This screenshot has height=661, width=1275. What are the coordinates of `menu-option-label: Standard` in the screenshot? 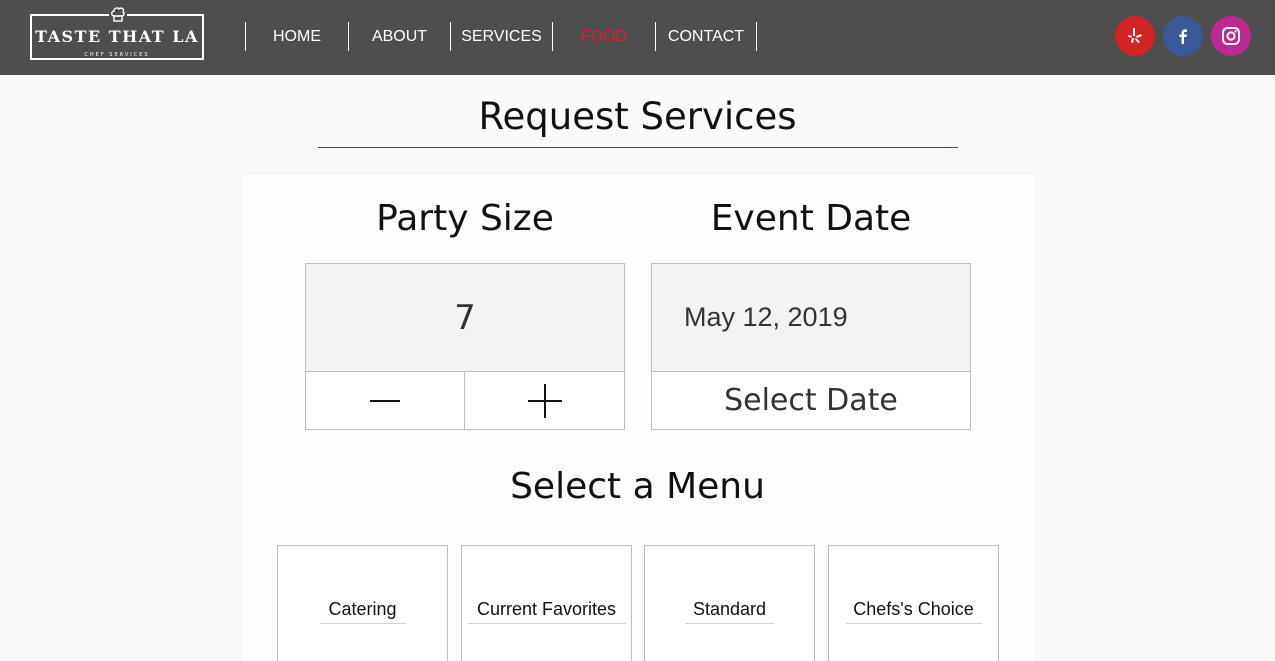 It's located at (729, 609).